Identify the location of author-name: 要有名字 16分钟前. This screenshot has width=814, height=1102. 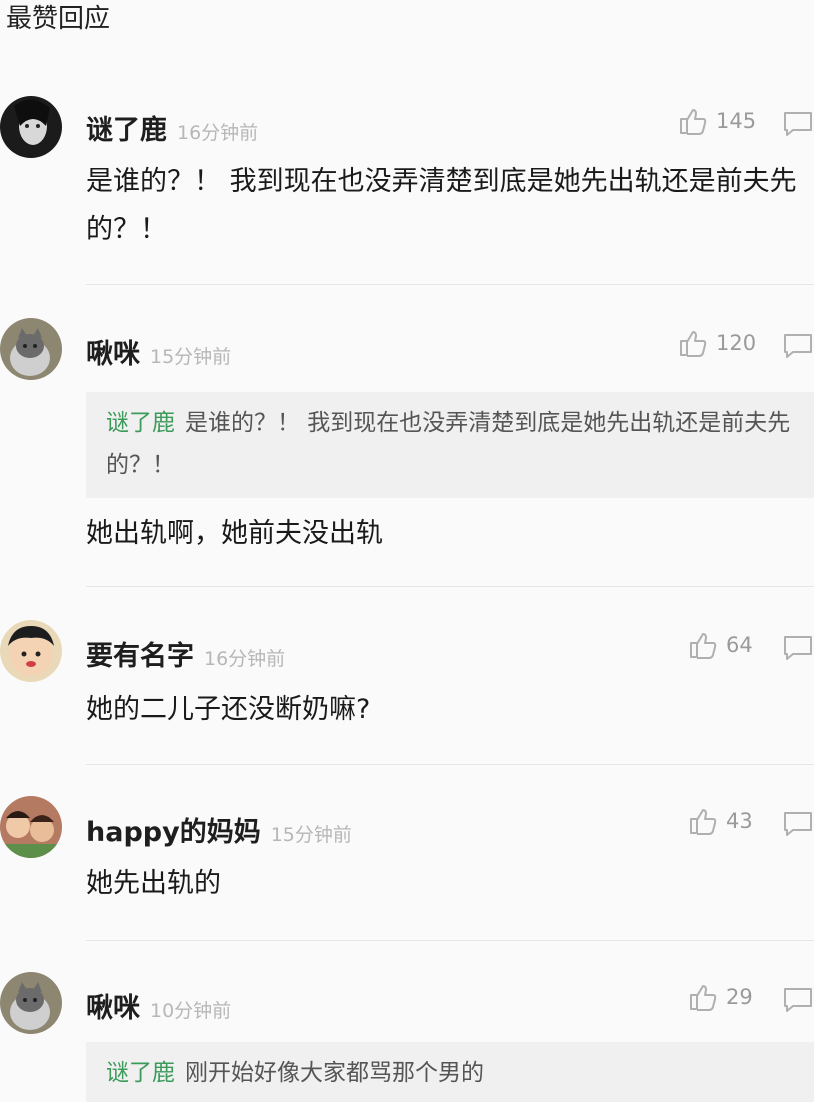
(185, 653).